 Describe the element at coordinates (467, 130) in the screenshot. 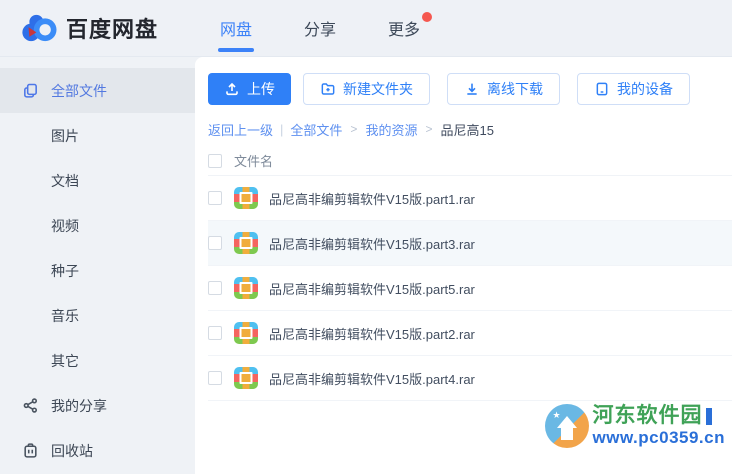

I see `breadcrumb-current-folder: 品尼高15` at that location.